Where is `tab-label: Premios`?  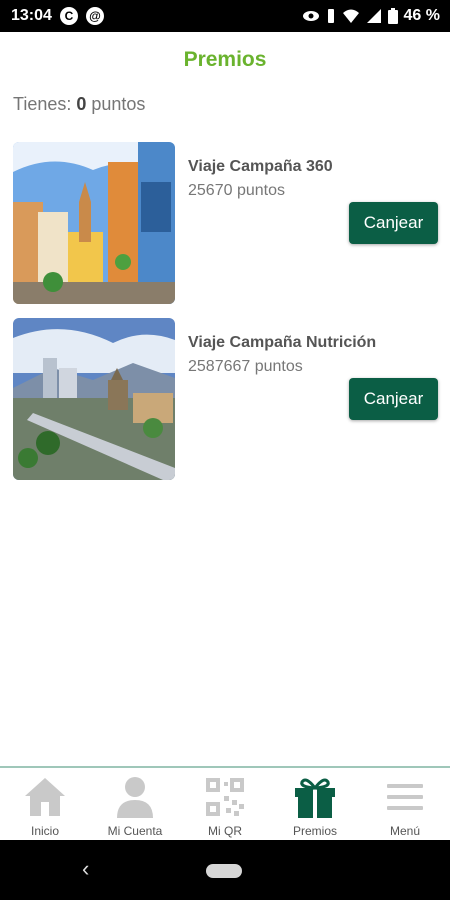
tab-label: Premios is located at coordinates (314, 831).